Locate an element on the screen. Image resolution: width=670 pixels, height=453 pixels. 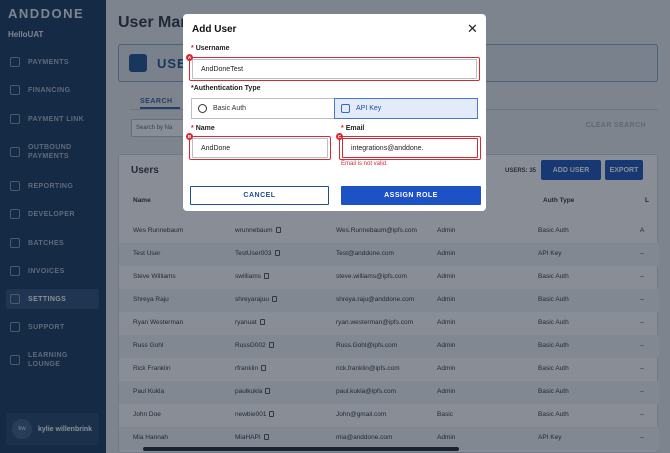
check-circle-icon is located at coordinates (202, 108).